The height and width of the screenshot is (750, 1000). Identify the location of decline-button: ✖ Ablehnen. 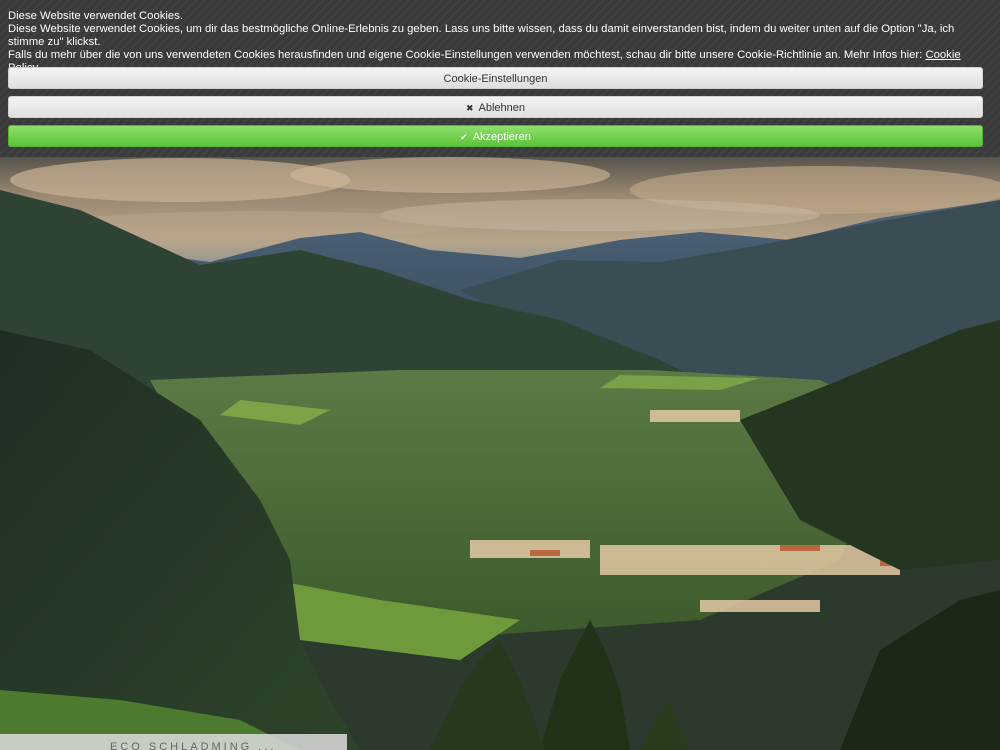
(495, 107).